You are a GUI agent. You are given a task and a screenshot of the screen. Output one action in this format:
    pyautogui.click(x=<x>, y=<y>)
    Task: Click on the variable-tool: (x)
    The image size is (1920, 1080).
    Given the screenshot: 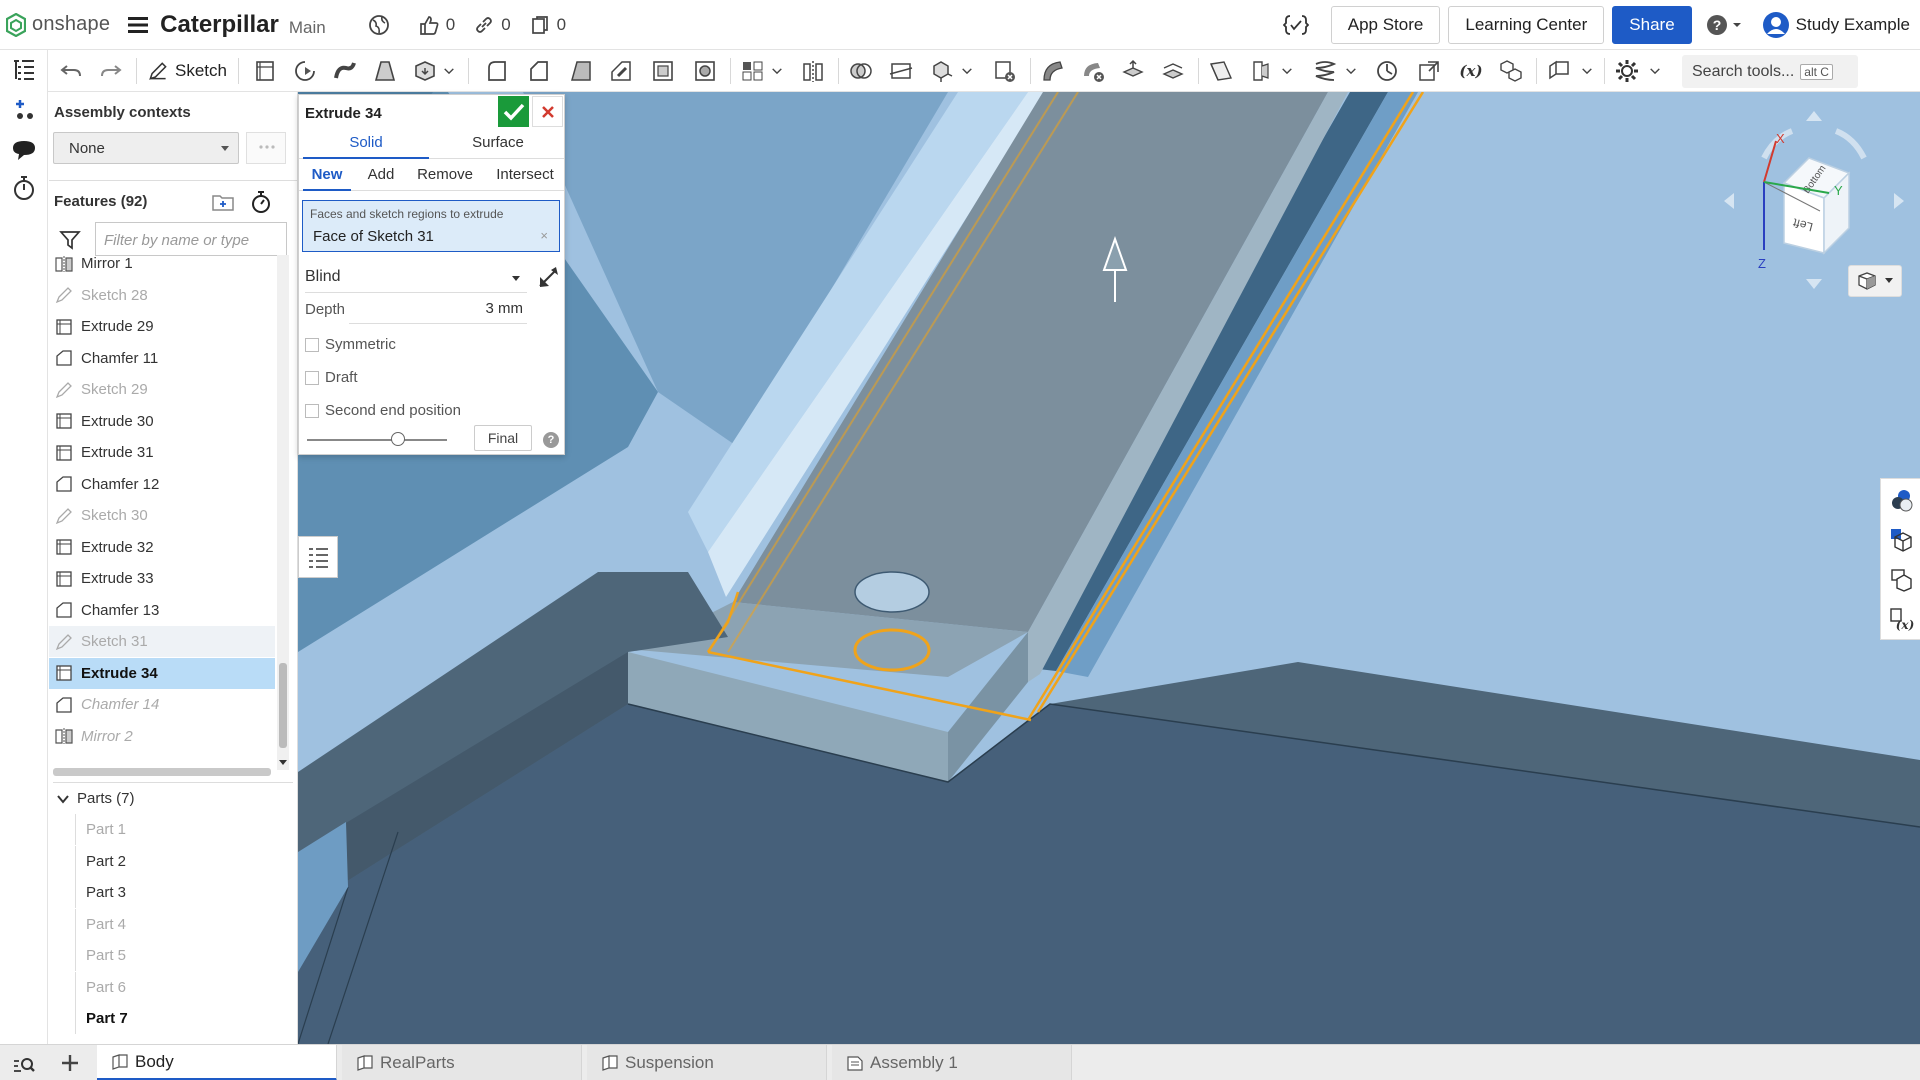 What is the action you would take?
    pyautogui.click(x=1471, y=71)
    